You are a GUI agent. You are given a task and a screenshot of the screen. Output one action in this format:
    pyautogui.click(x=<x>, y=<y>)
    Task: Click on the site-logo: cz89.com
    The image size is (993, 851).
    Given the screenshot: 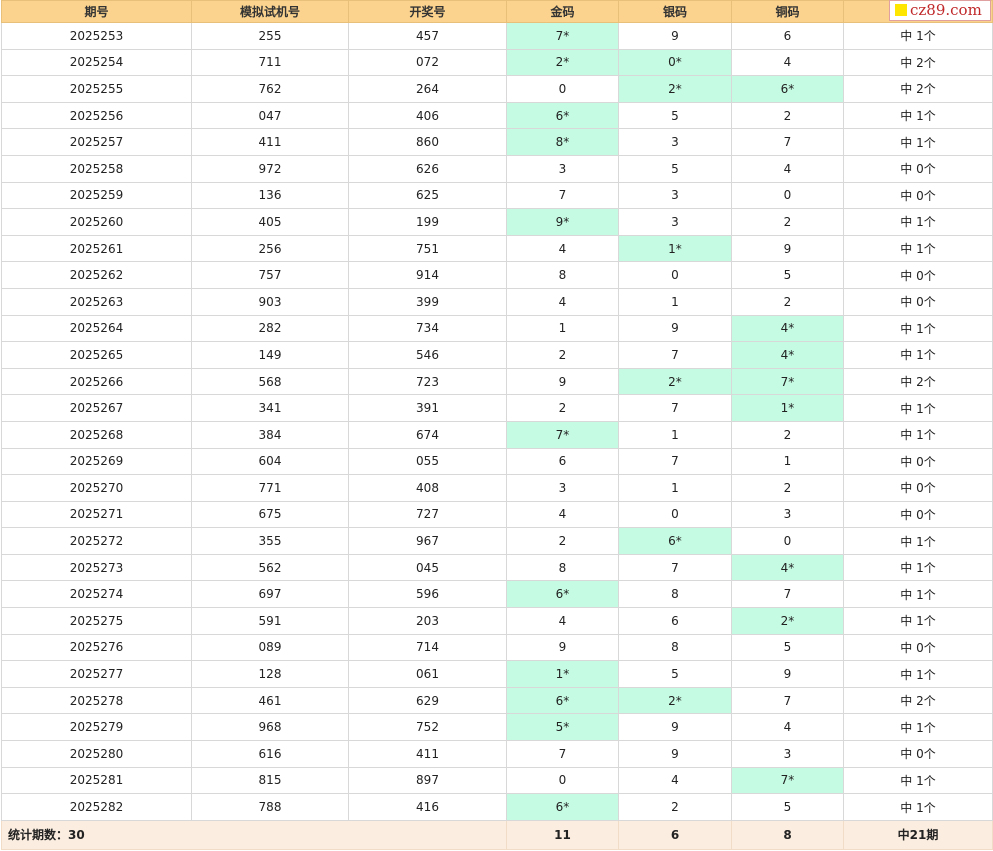 What is the action you would take?
    pyautogui.click(x=940, y=10)
    